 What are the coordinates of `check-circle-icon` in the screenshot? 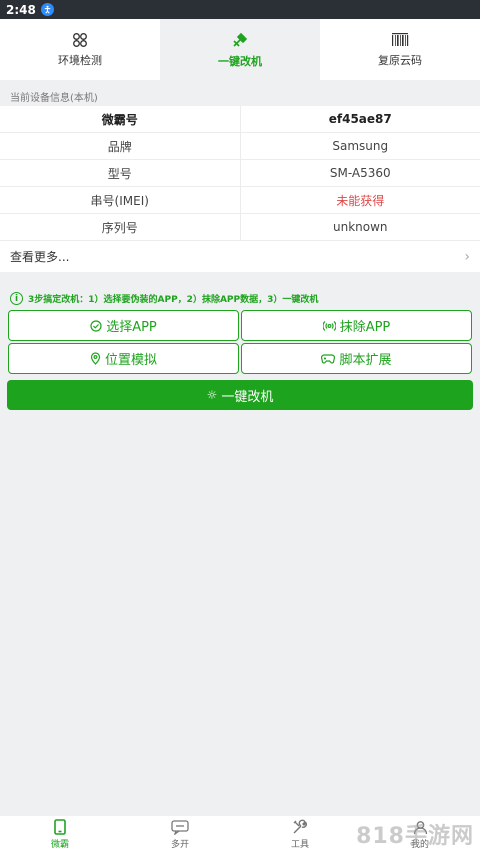 It's located at (96, 325).